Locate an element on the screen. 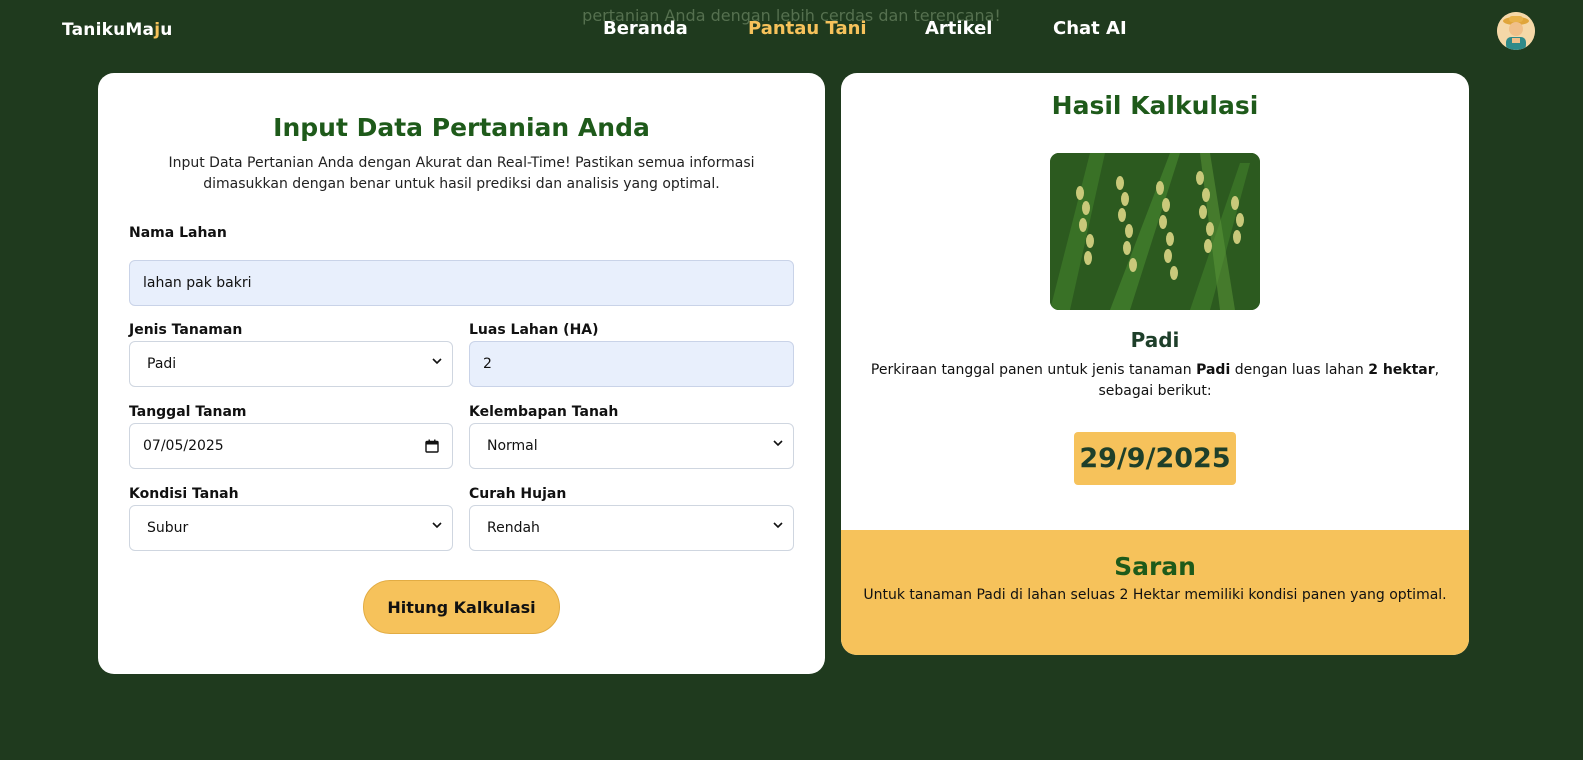  calendar-icon is located at coordinates (432, 446).